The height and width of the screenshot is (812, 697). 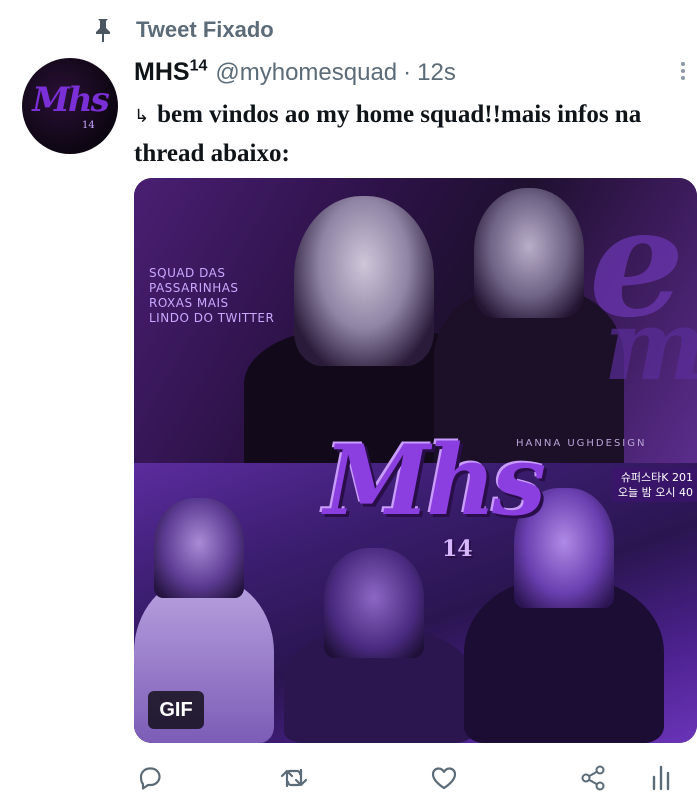 I want to click on media-logo: Mhs, so click(x=435, y=480).